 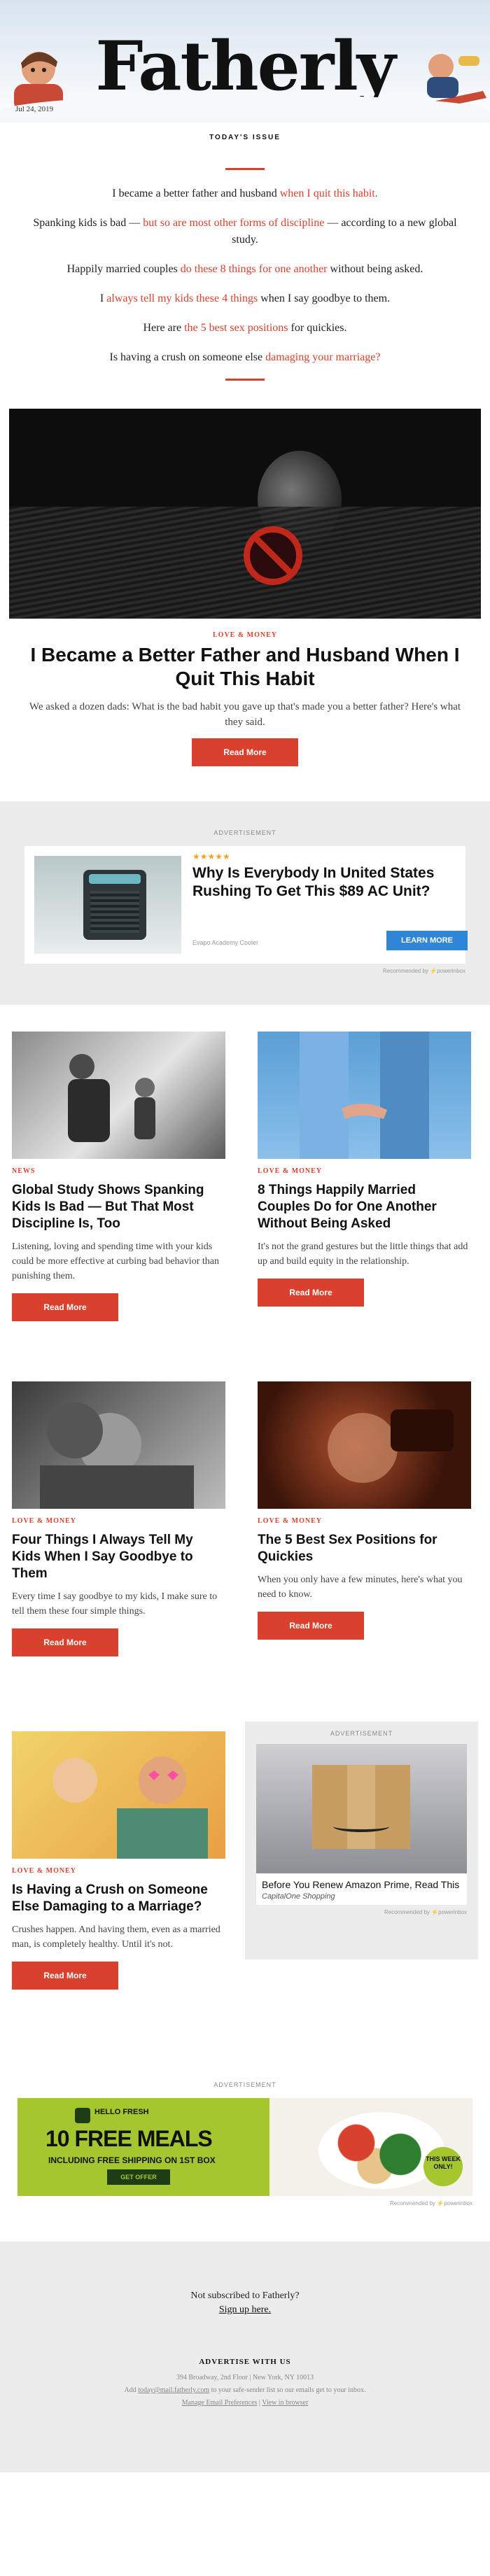 What do you see at coordinates (131, 2390) in the screenshot?
I see `note-text: Add` at bounding box center [131, 2390].